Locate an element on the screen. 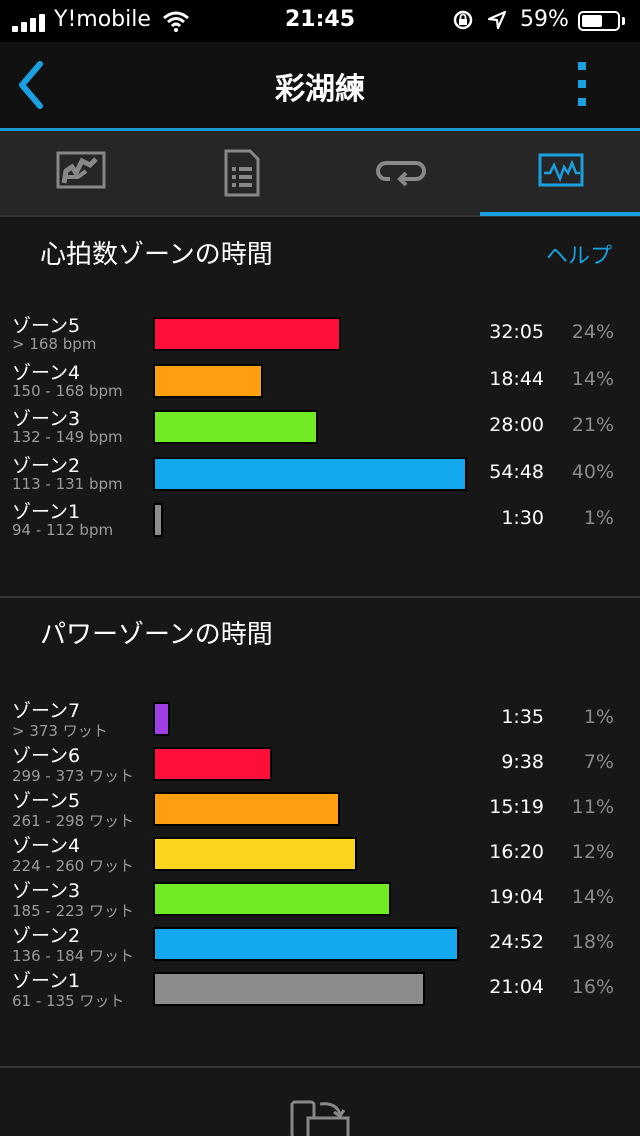 This screenshot has height=1136, width=640. page-title: 彩湖練 is located at coordinates (320, 89).